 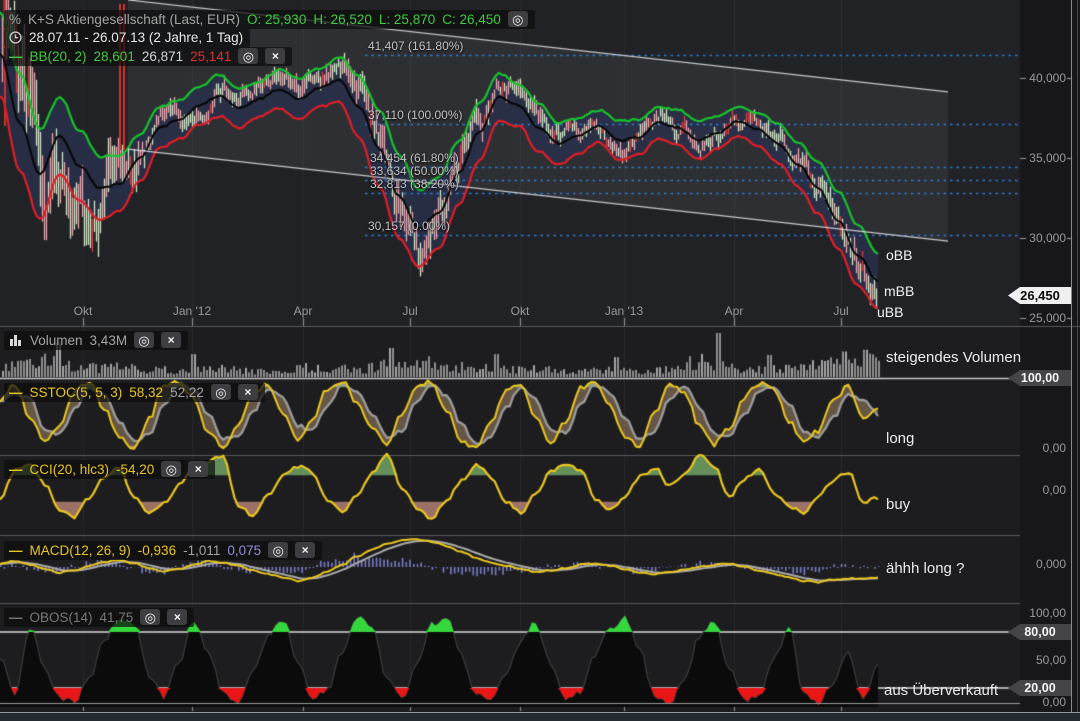 I want to click on fib-level-0: 30,157 (0.00%), so click(x=409, y=226).